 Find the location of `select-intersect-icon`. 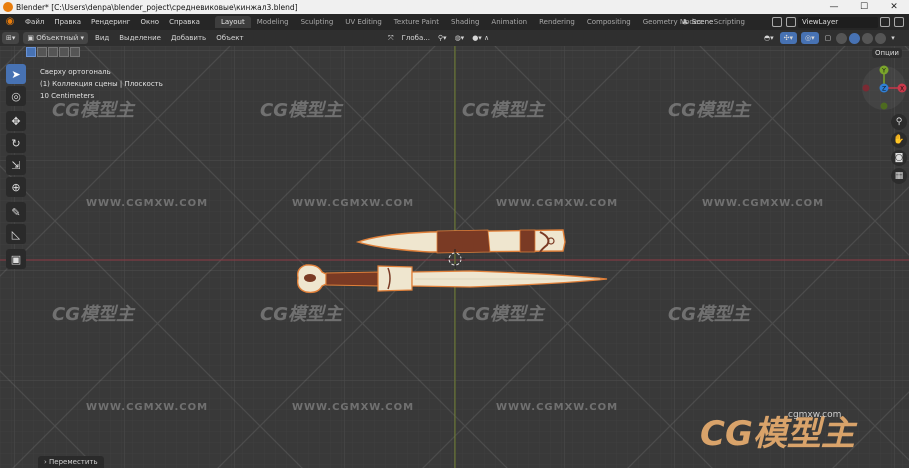

select-intersect-icon is located at coordinates (75, 52).